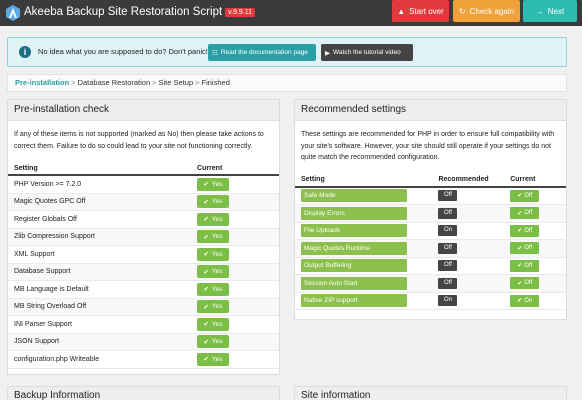 The height and width of the screenshot is (400, 582). What do you see at coordinates (354, 283) in the screenshot?
I see `setting-name: Session Auto Start` at bounding box center [354, 283].